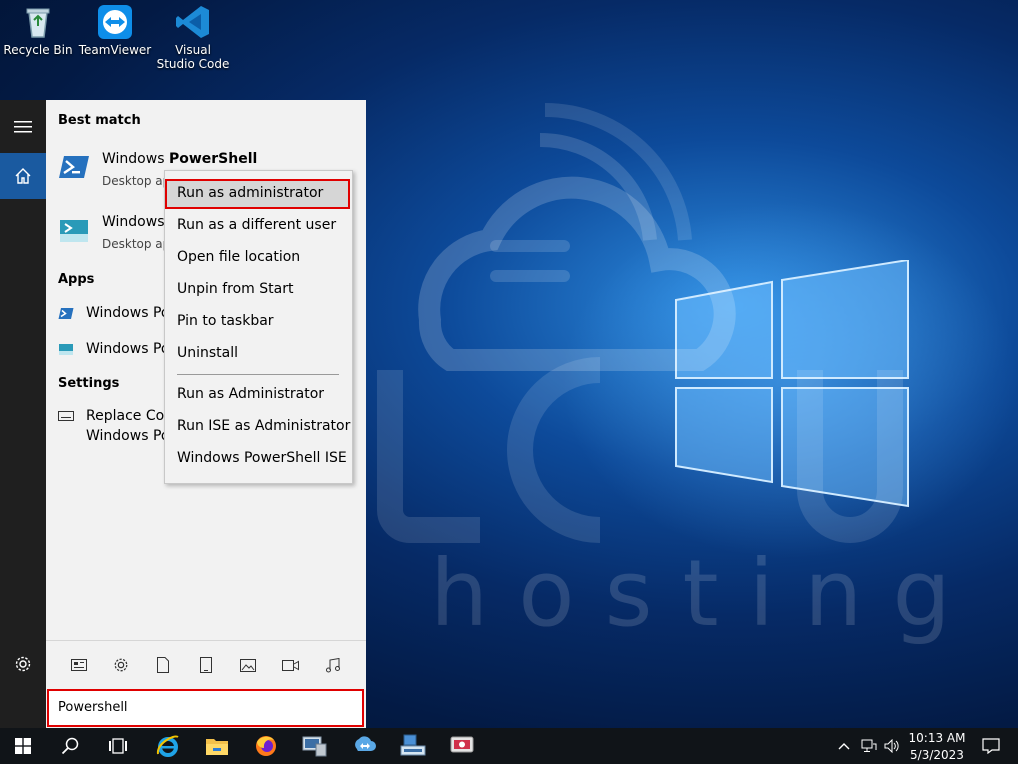 This screenshot has height=764, width=1018. I want to click on filter-photos, so click(248, 665).